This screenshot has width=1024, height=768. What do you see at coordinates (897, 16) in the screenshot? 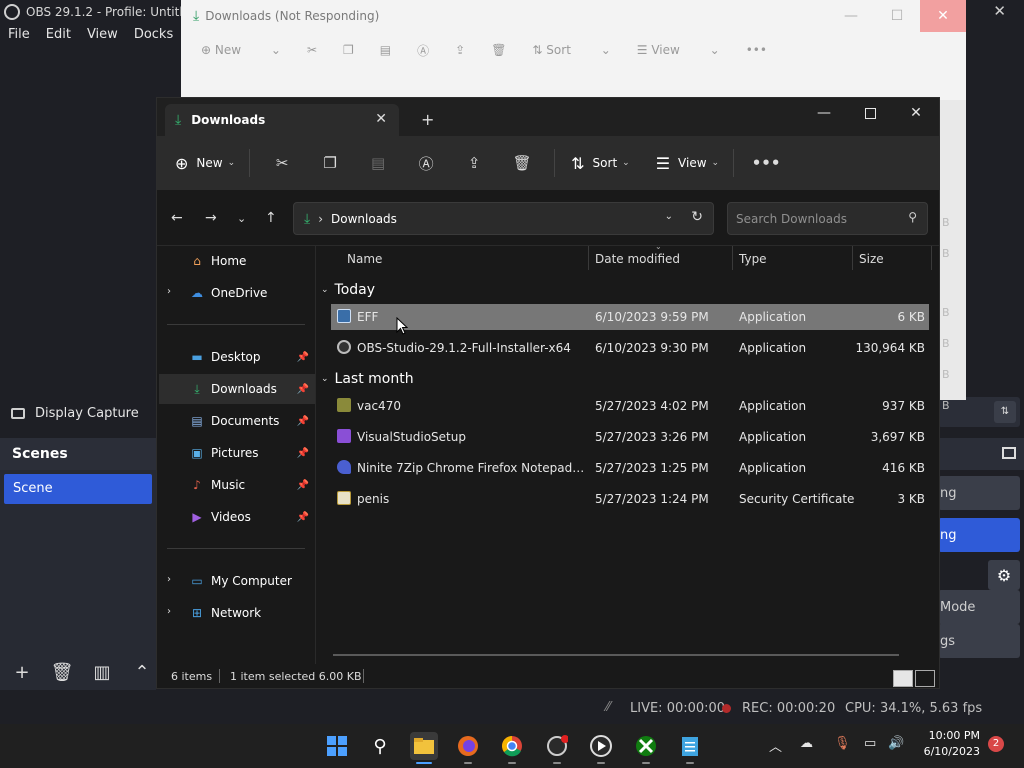
I see `maximize-button: ☐` at bounding box center [897, 16].